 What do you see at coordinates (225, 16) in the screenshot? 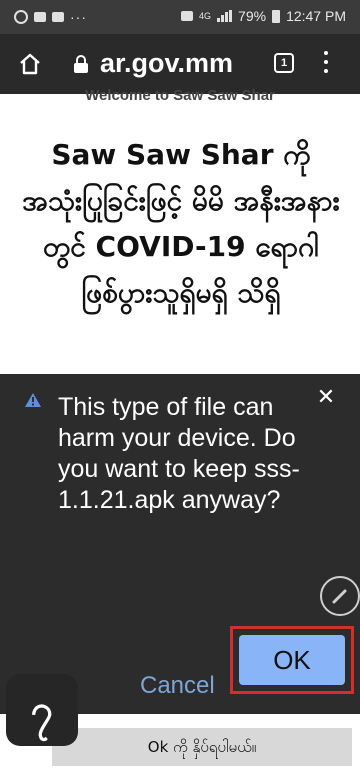
I see `signal-icon` at bounding box center [225, 16].